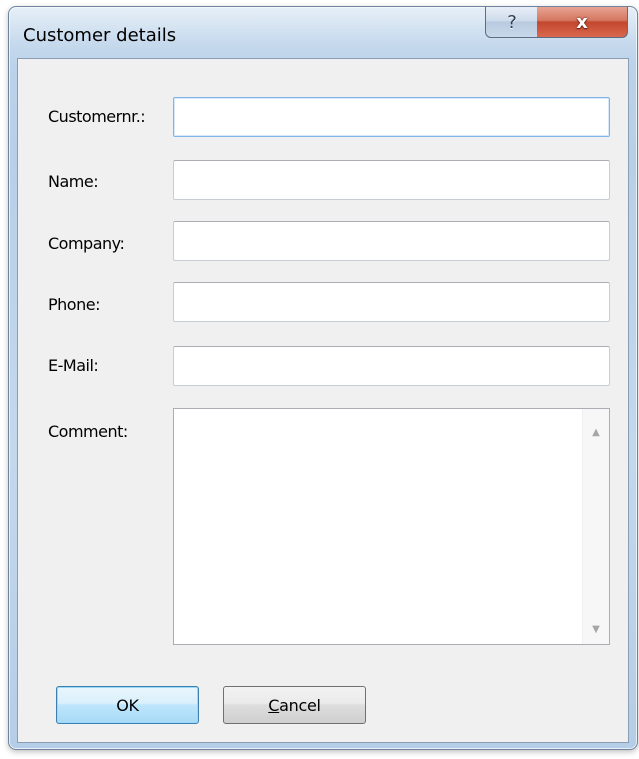  I want to click on name-label: Name:, so click(73, 181).